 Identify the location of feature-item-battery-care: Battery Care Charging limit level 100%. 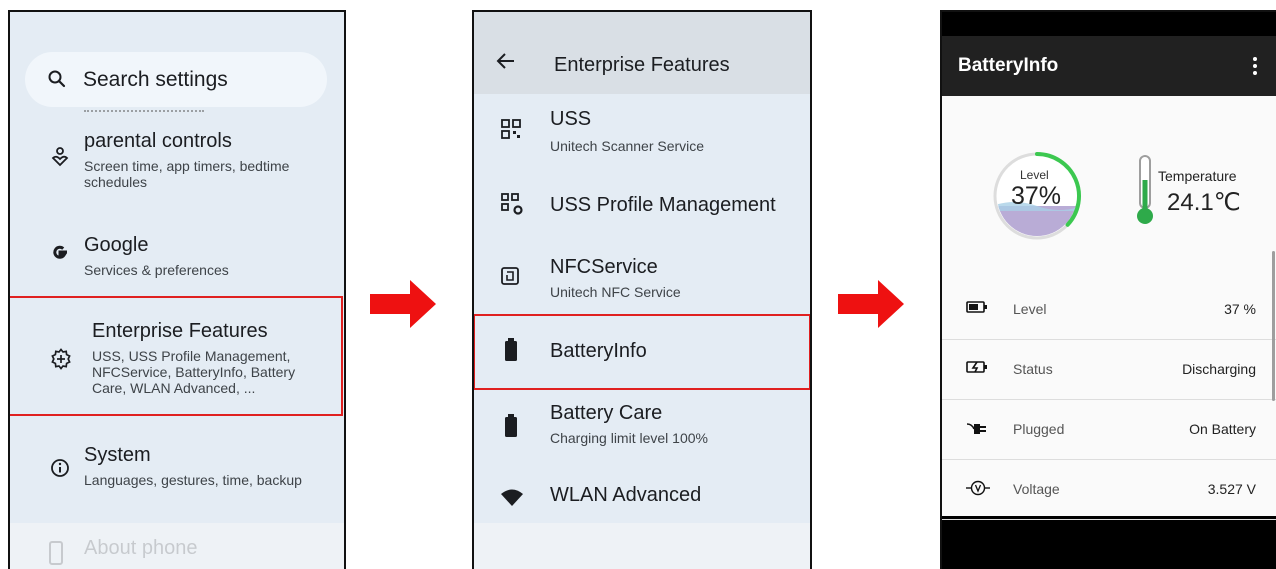
(642, 430).